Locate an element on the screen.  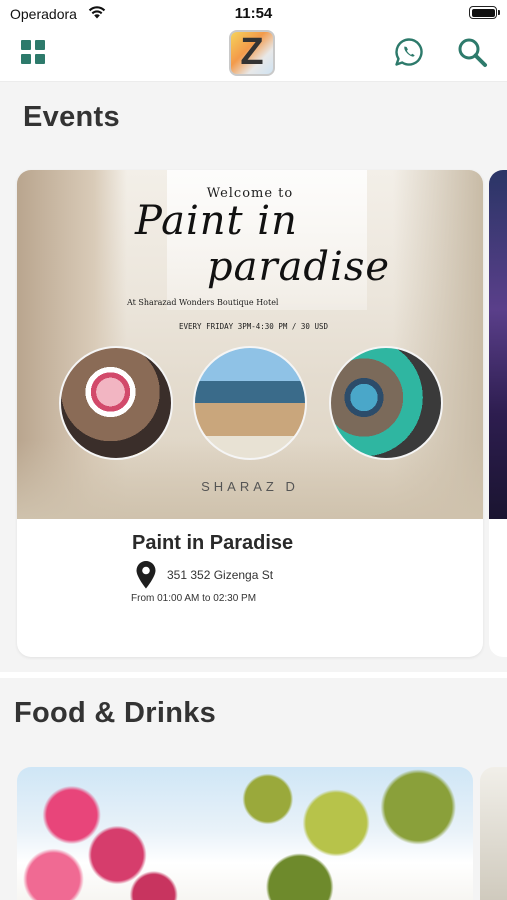
status-bar: Operadora 11:54 is located at coordinates (253, 14).